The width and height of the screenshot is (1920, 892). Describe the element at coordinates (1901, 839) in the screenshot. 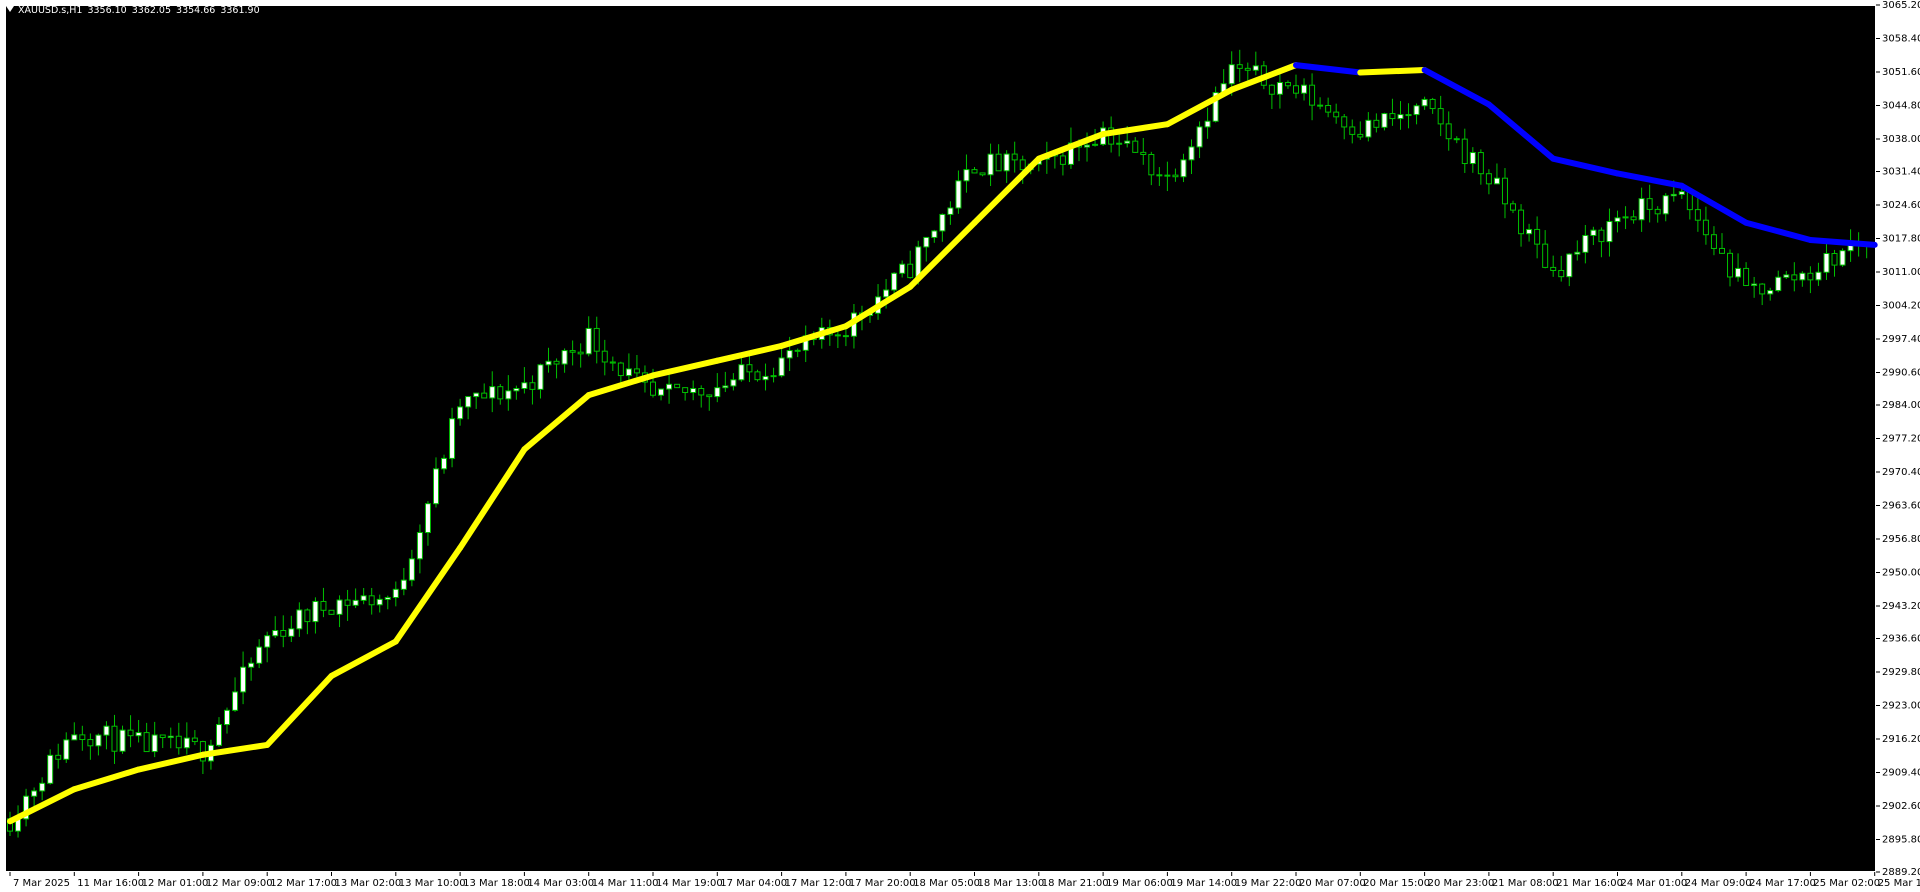

I see `y-tick-label: 2895.80` at that location.